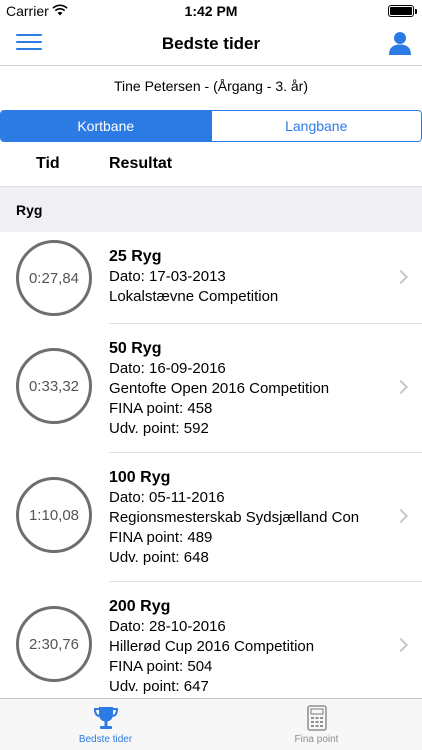 This screenshot has height=750, width=422. What do you see at coordinates (194, 296) in the screenshot?
I see `competition-name: Lokalstævne Competition` at bounding box center [194, 296].